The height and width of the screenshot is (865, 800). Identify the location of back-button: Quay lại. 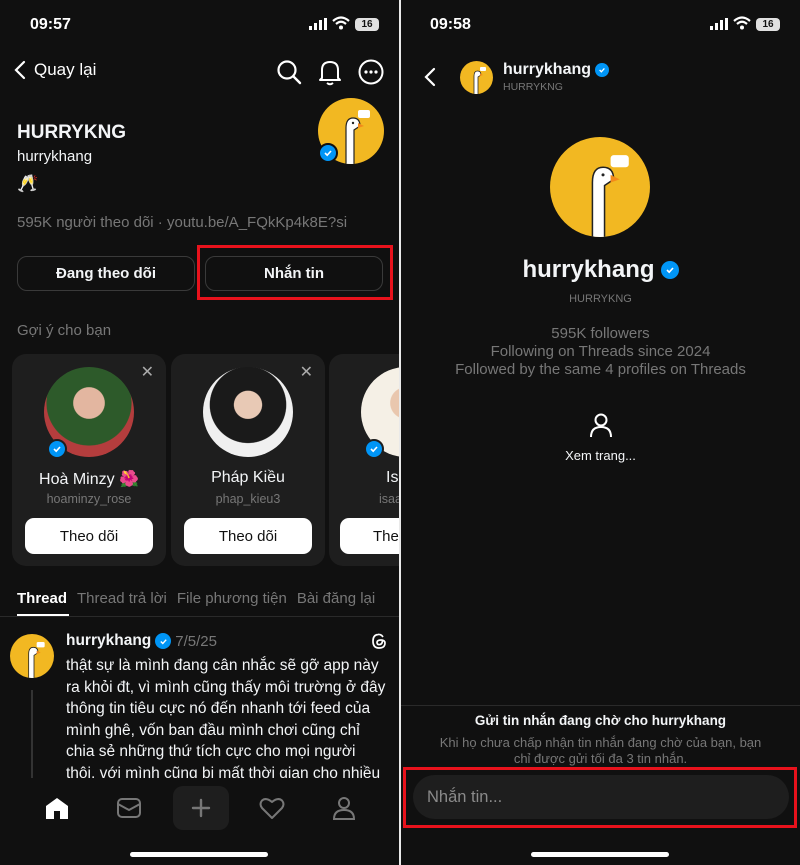
(55, 70).